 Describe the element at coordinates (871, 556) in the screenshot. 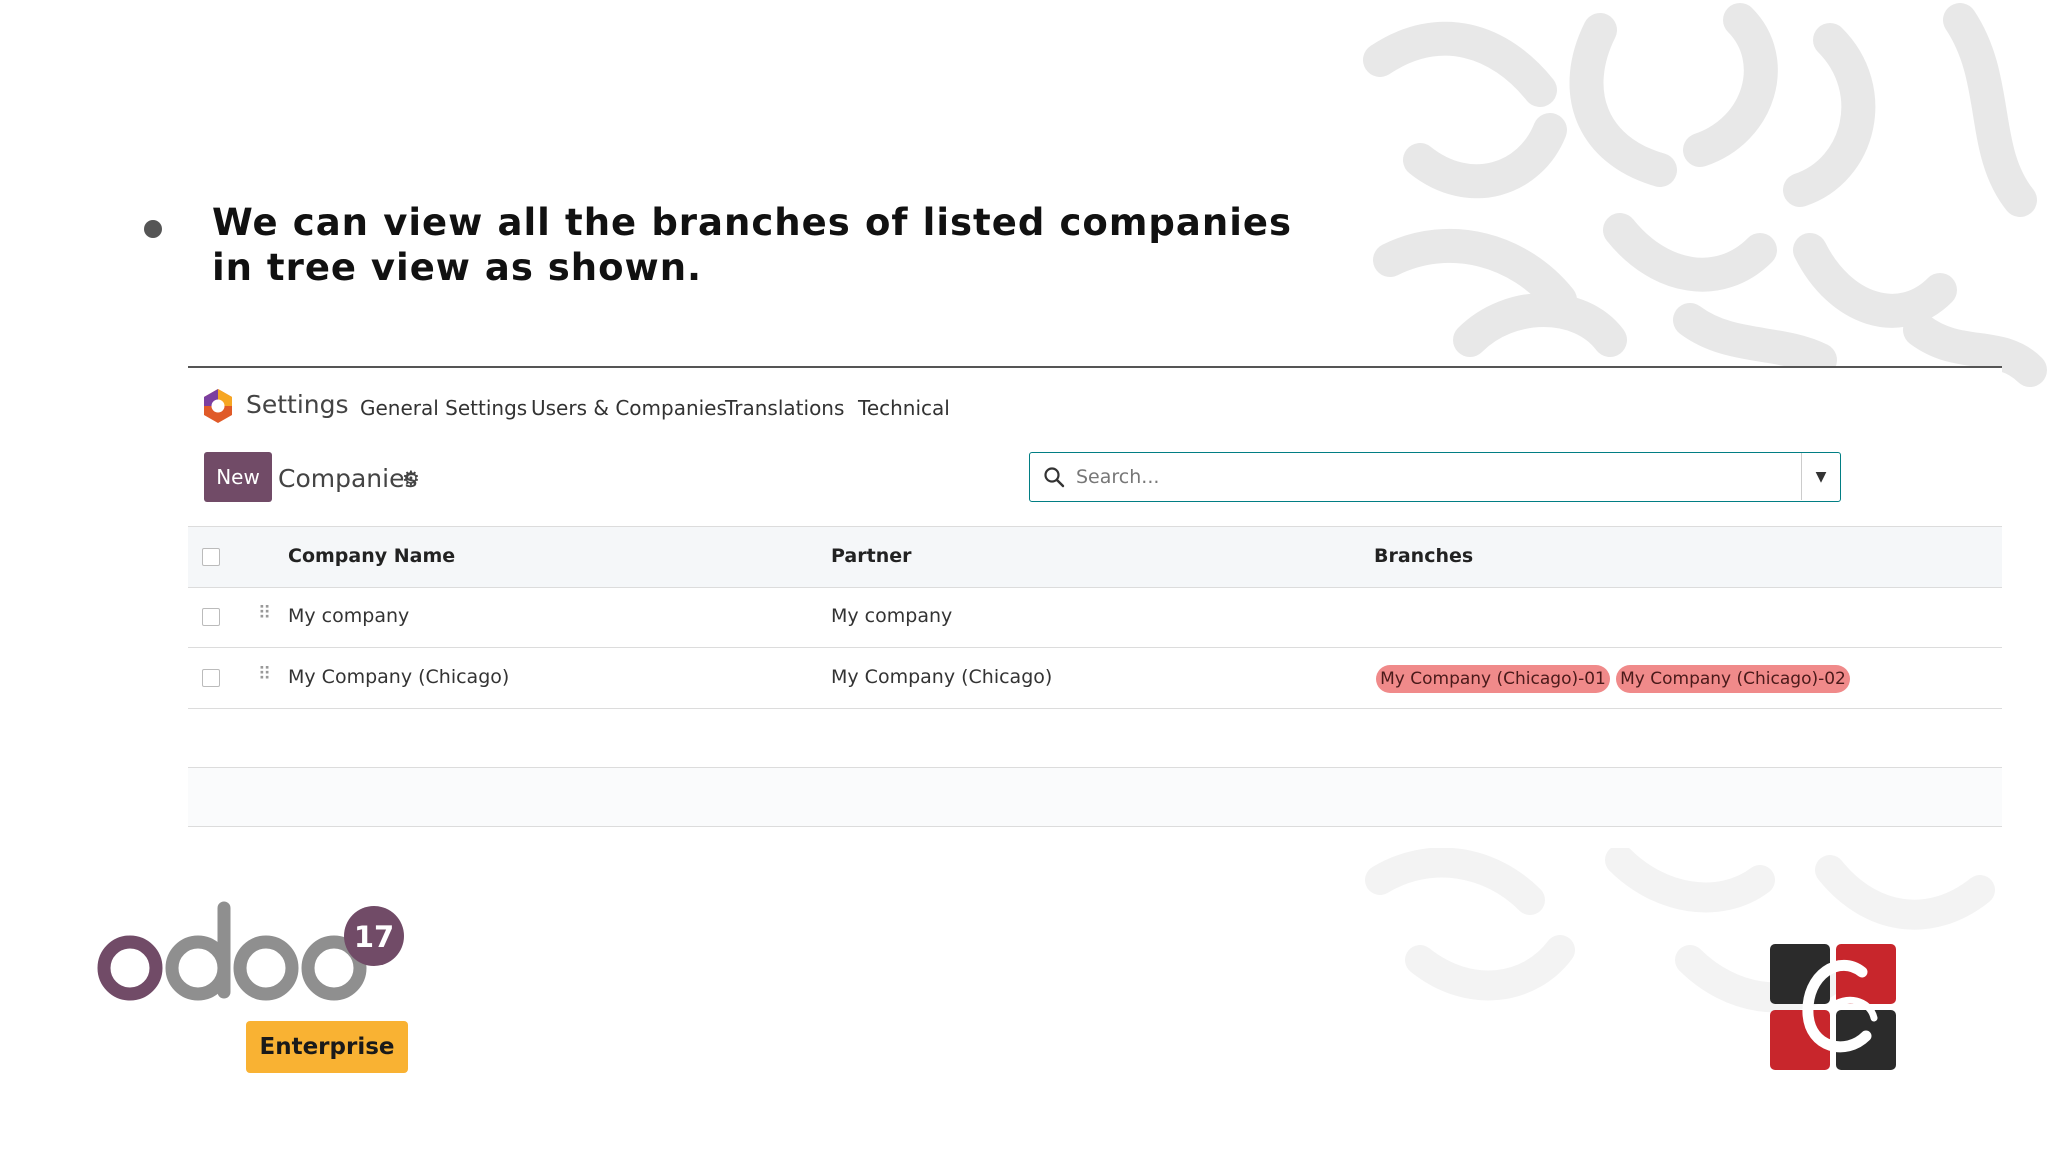

I see `column-header-partner: Partner` at that location.